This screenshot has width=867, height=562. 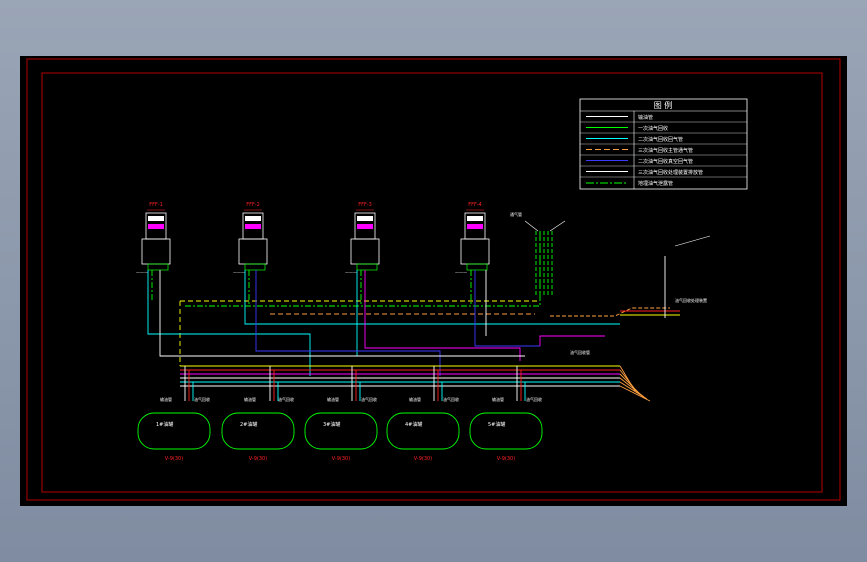 I want to click on tank-3: 3#油罐 V-9(30) 输油管 油气回收, so click(x=341, y=429).